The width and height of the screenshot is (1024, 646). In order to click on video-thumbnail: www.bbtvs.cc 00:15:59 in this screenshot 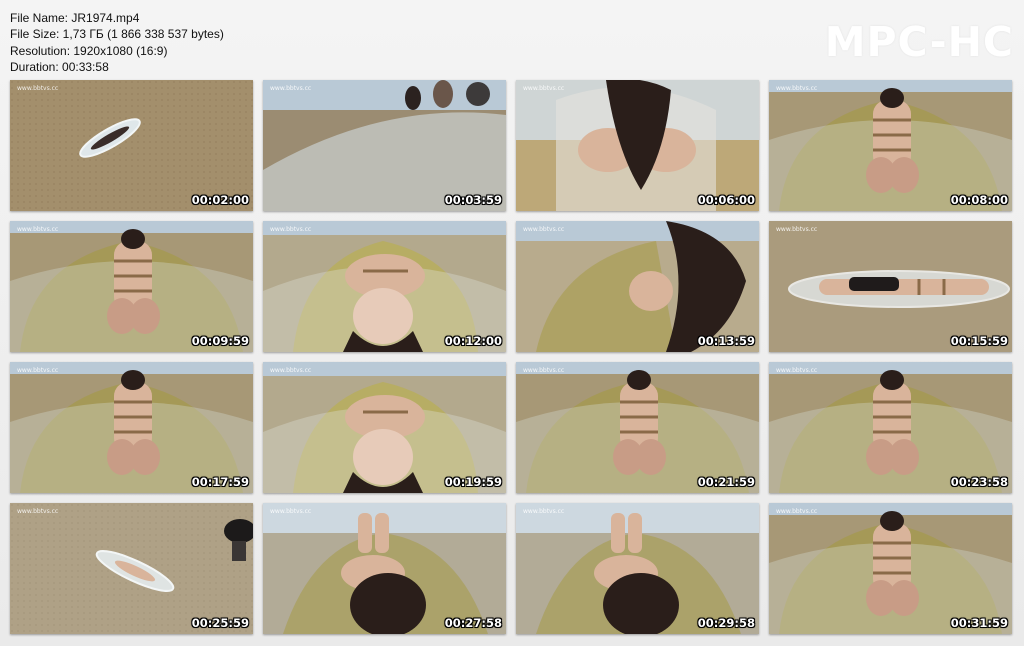, I will do `click(890, 286)`.